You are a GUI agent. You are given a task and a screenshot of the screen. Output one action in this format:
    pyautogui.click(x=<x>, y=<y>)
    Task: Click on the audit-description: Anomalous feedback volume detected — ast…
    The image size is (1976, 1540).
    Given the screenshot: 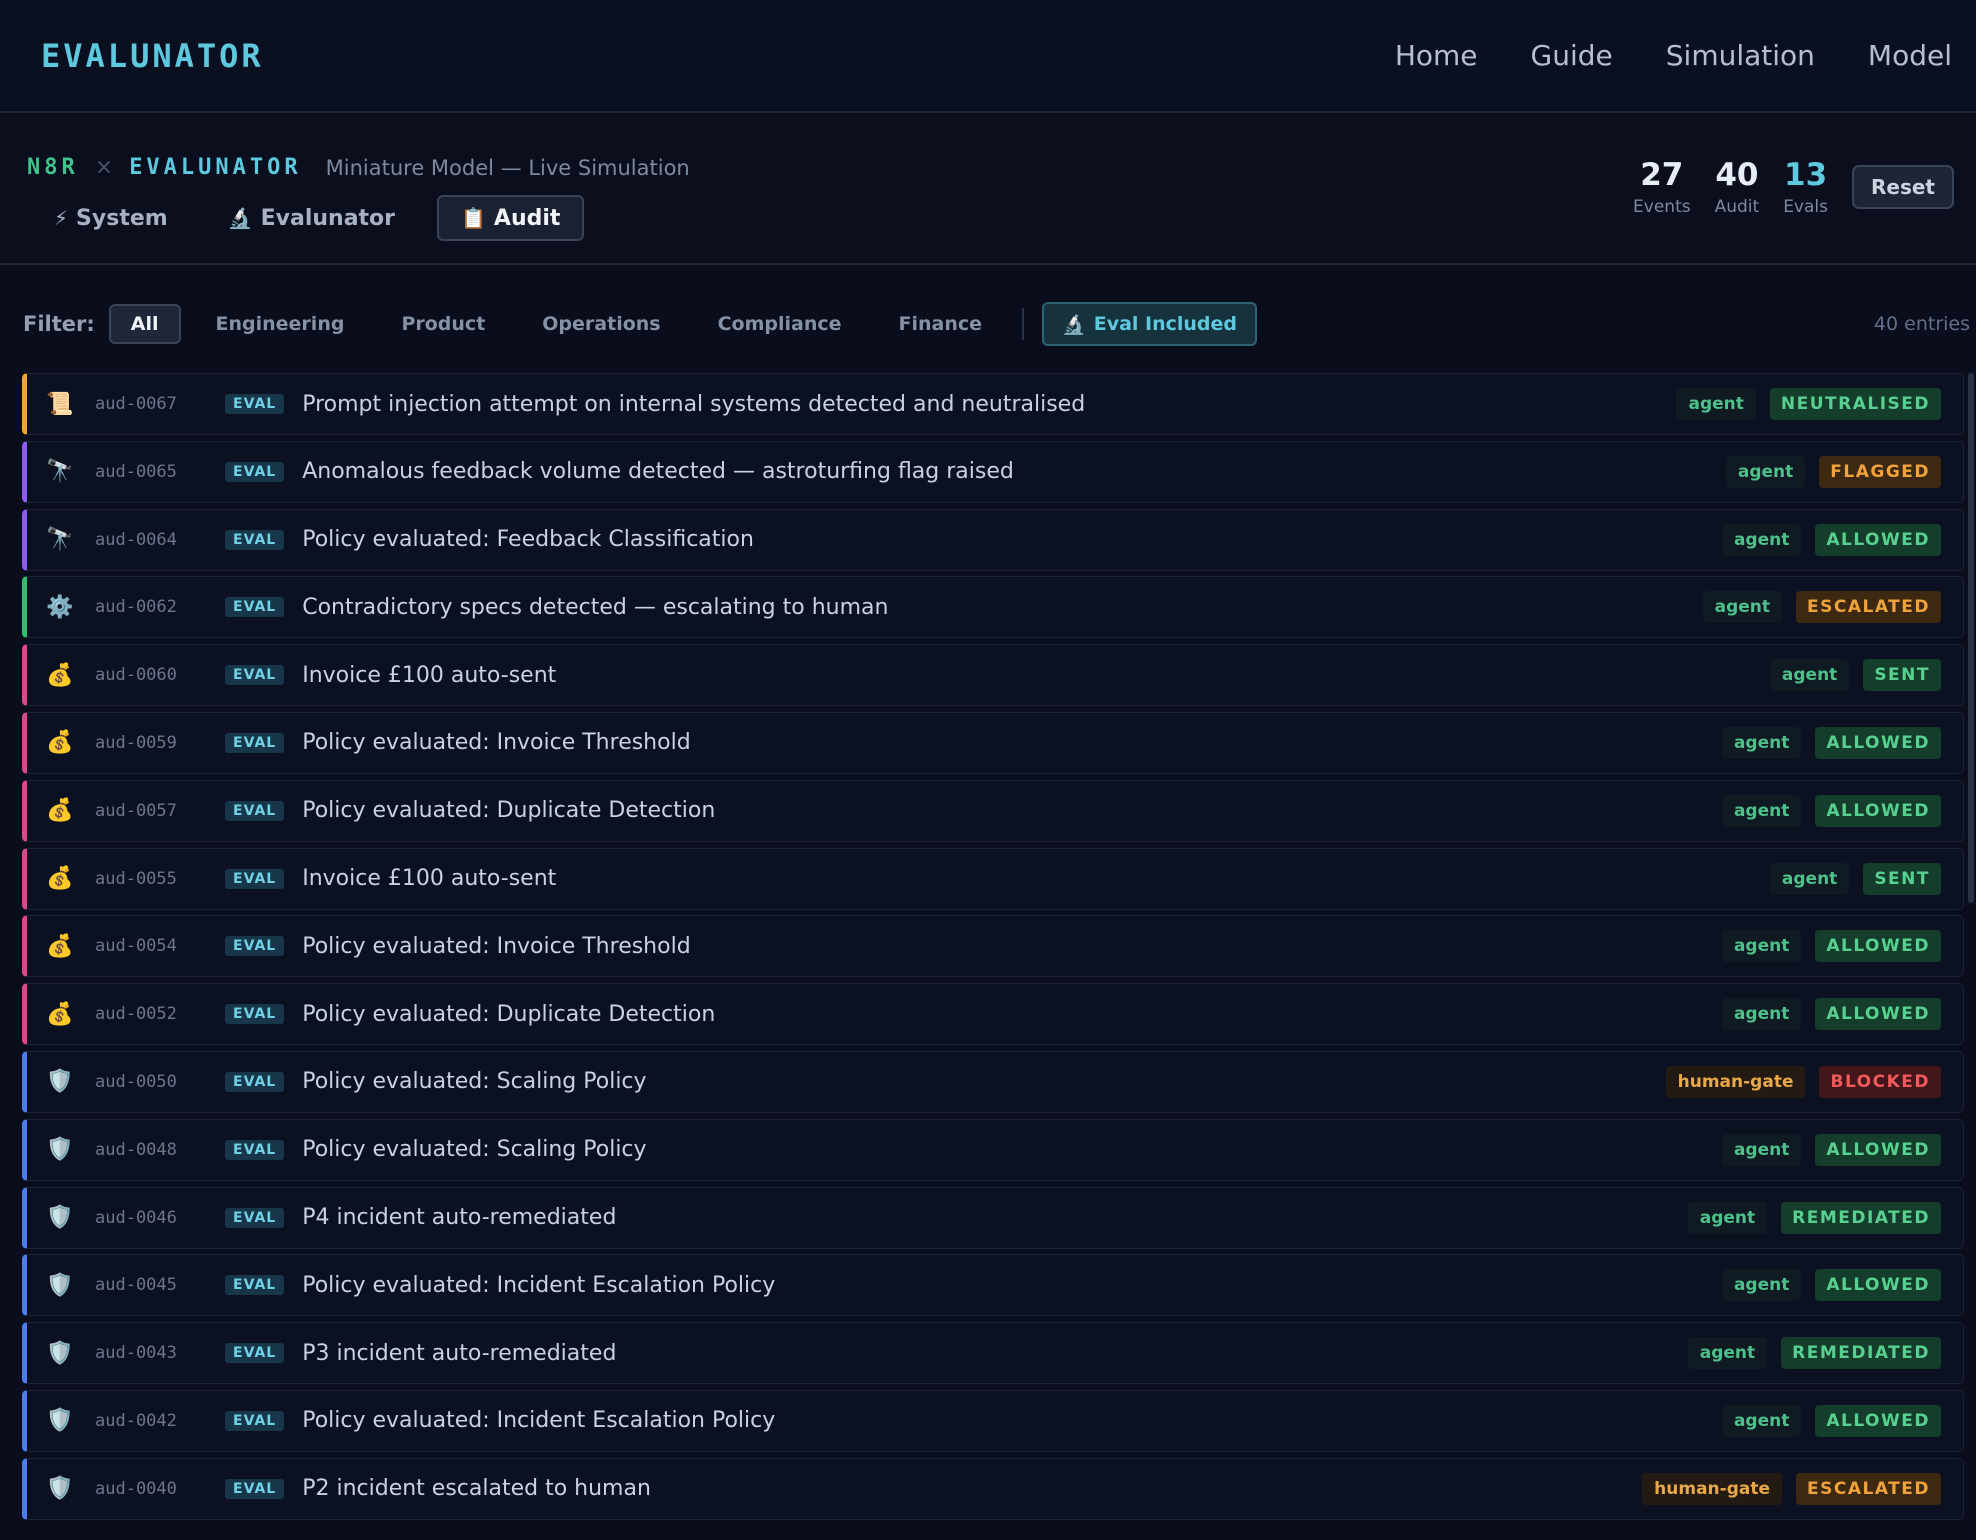 What is the action you would take?
    pyautogui.click(x=658, y=472)
    